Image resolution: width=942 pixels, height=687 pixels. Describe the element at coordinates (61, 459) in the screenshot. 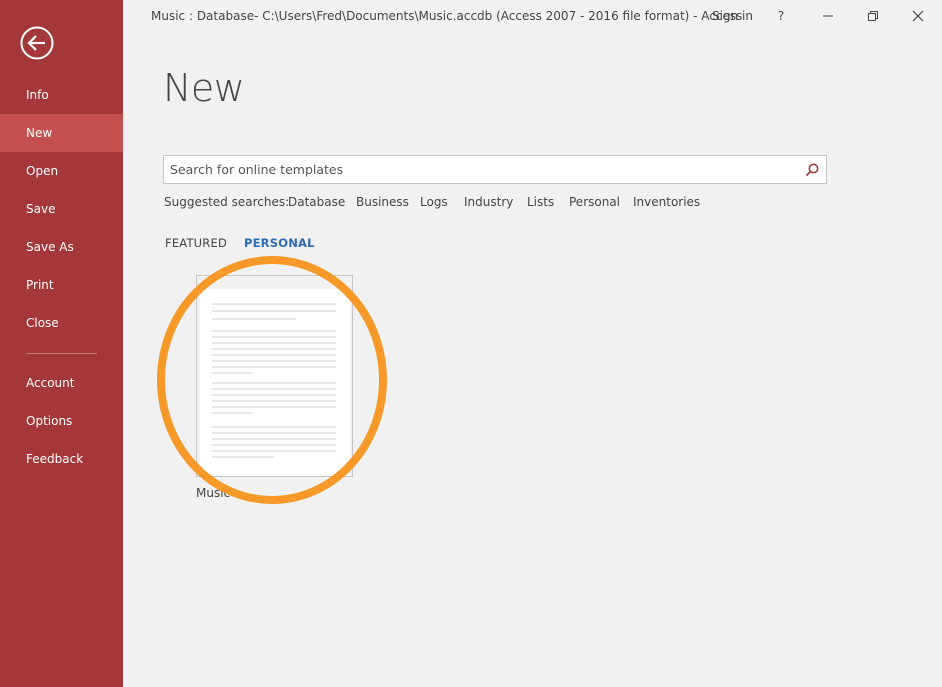

I see `sidebar-item-feedback: Feedback` at that location.